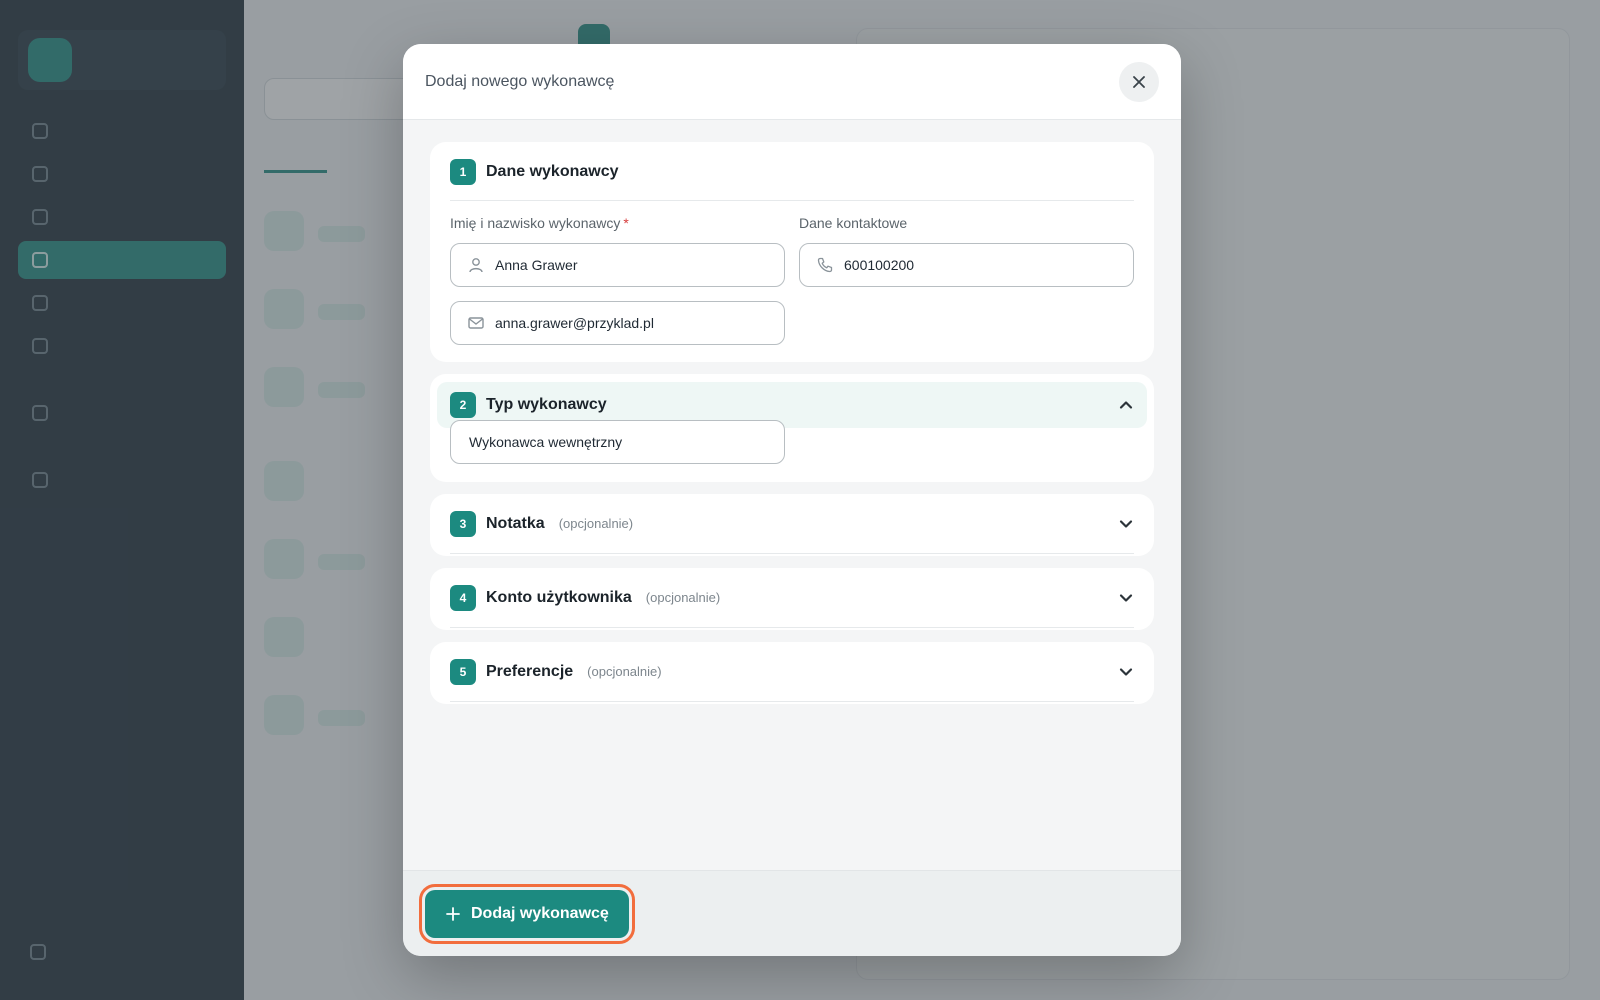 This screenshot has height=1000, width=1600. What do you see at coordinates (463, 171) in the screenshot?
I see `step-badge: 1` at bounding box center [463, 171].